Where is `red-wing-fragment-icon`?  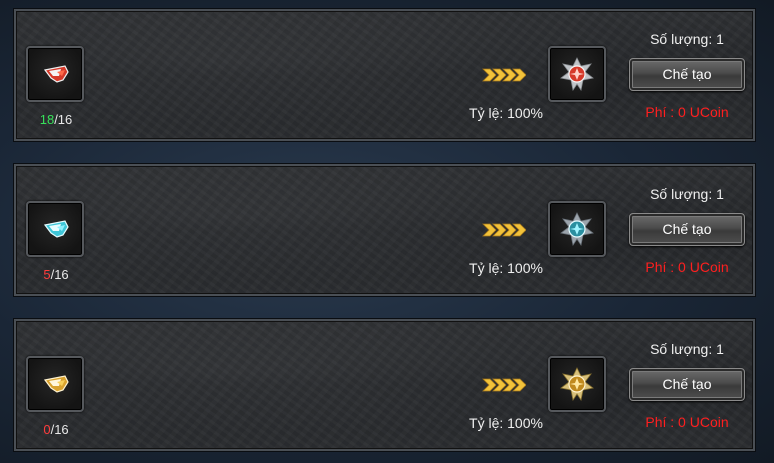
red-wing-fragment-icon is located at coordinates (56, 74).